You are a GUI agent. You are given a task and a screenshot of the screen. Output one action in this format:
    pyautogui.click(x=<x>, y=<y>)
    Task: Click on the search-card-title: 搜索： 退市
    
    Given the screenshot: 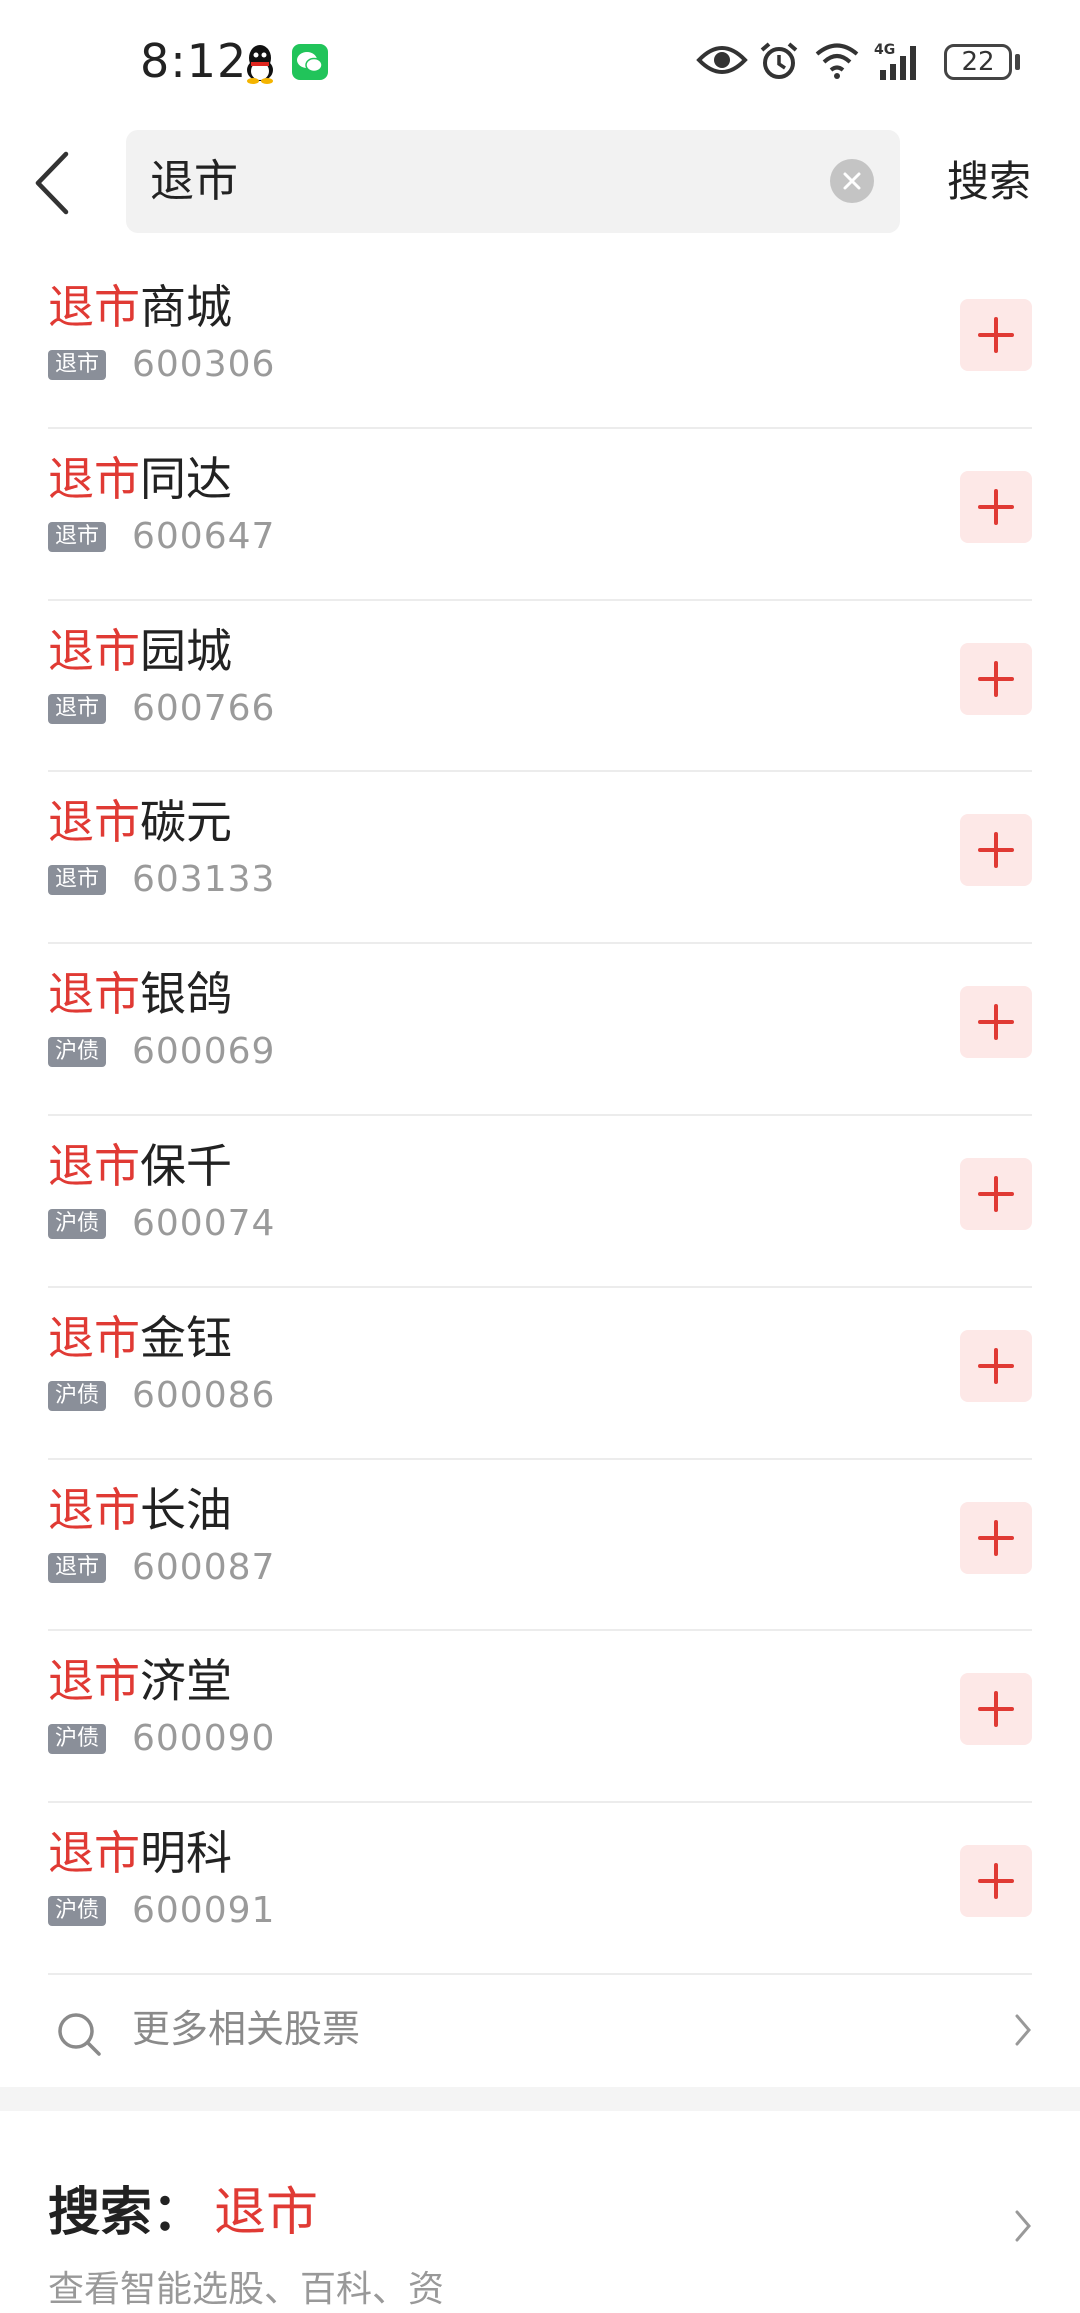 What is the action you would take?
    pyautogui.click(x=183, y=2213)
    